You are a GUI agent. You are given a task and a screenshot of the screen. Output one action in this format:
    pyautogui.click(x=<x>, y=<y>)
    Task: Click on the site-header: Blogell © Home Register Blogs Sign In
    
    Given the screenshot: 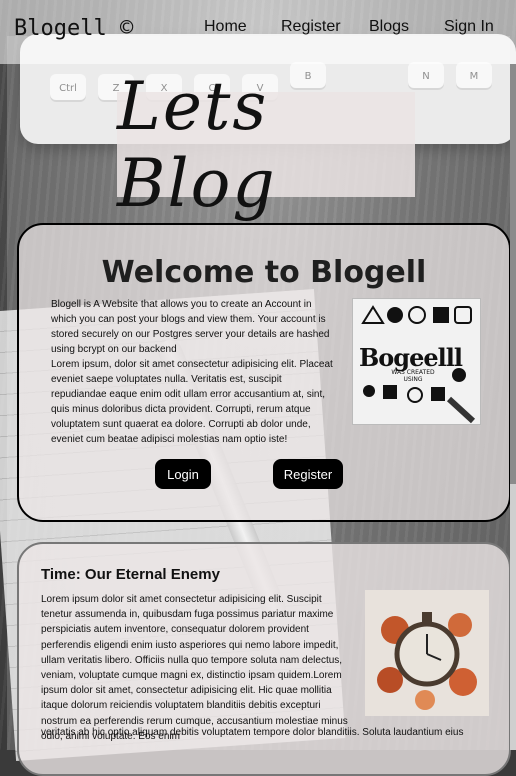 What is the action you would take?
    pyautogui.click(x=258, y=32)
    